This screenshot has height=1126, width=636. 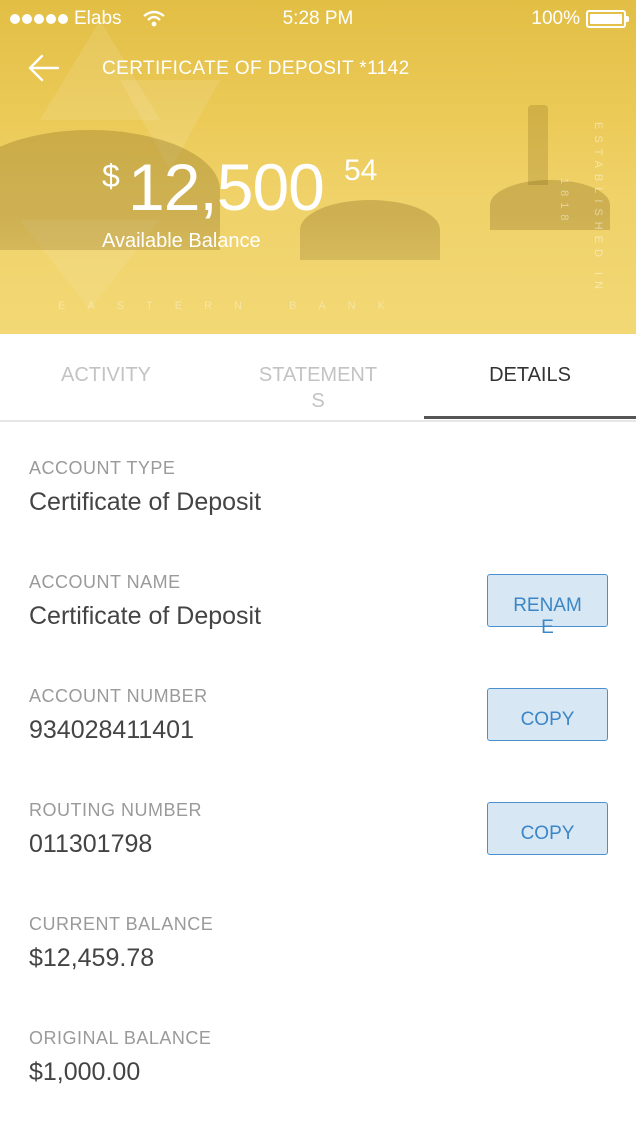 I want to click on battery-percent: 100%, so click(x=555, y=18).